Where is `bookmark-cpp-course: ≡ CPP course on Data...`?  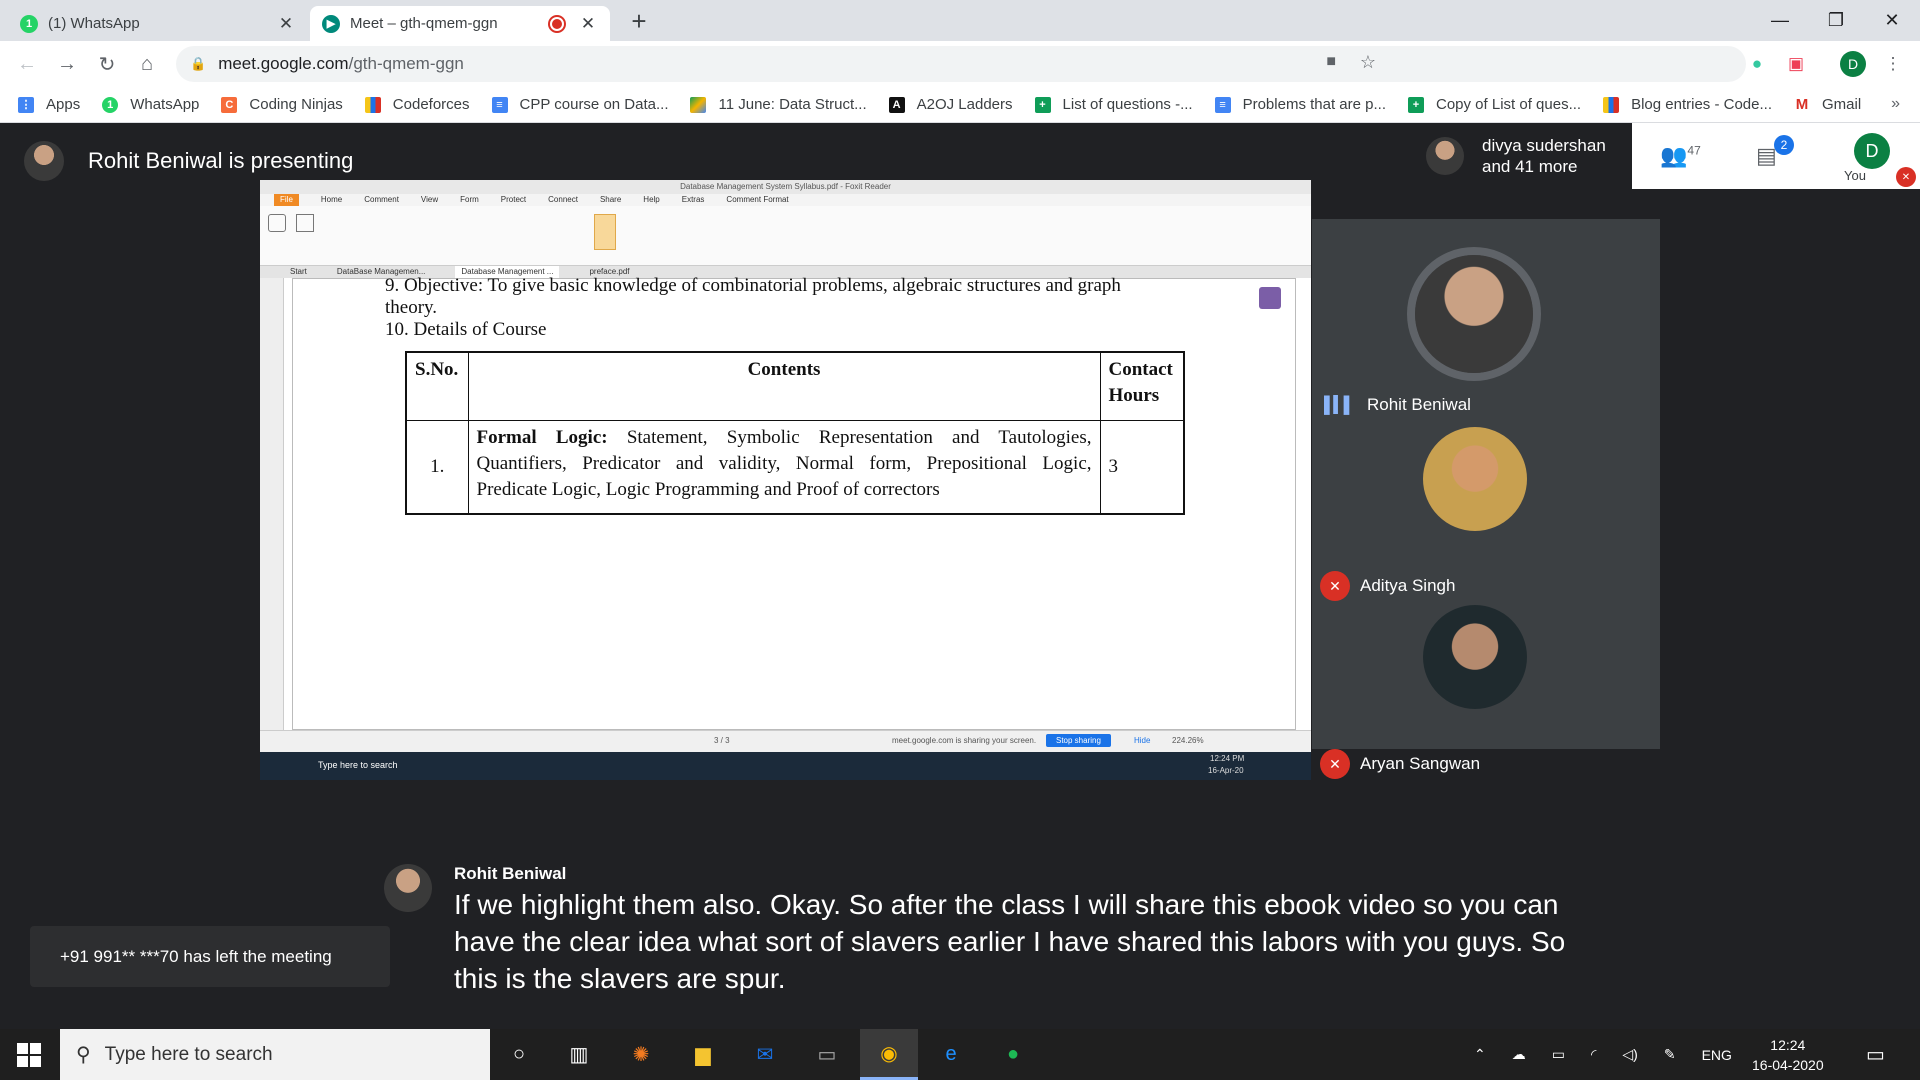
bookmark-cpp-course: ≡ CPP course on Data... is located at coordinates (579, 104).